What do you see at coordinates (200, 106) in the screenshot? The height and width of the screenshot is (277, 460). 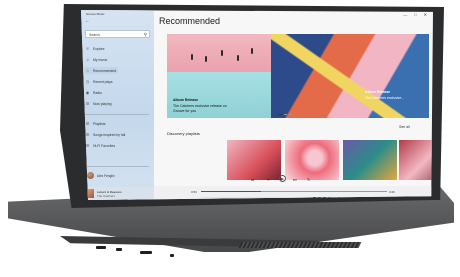 I see `hero-text: The Catchers exclusive release on` at bounding box center [200, 106].